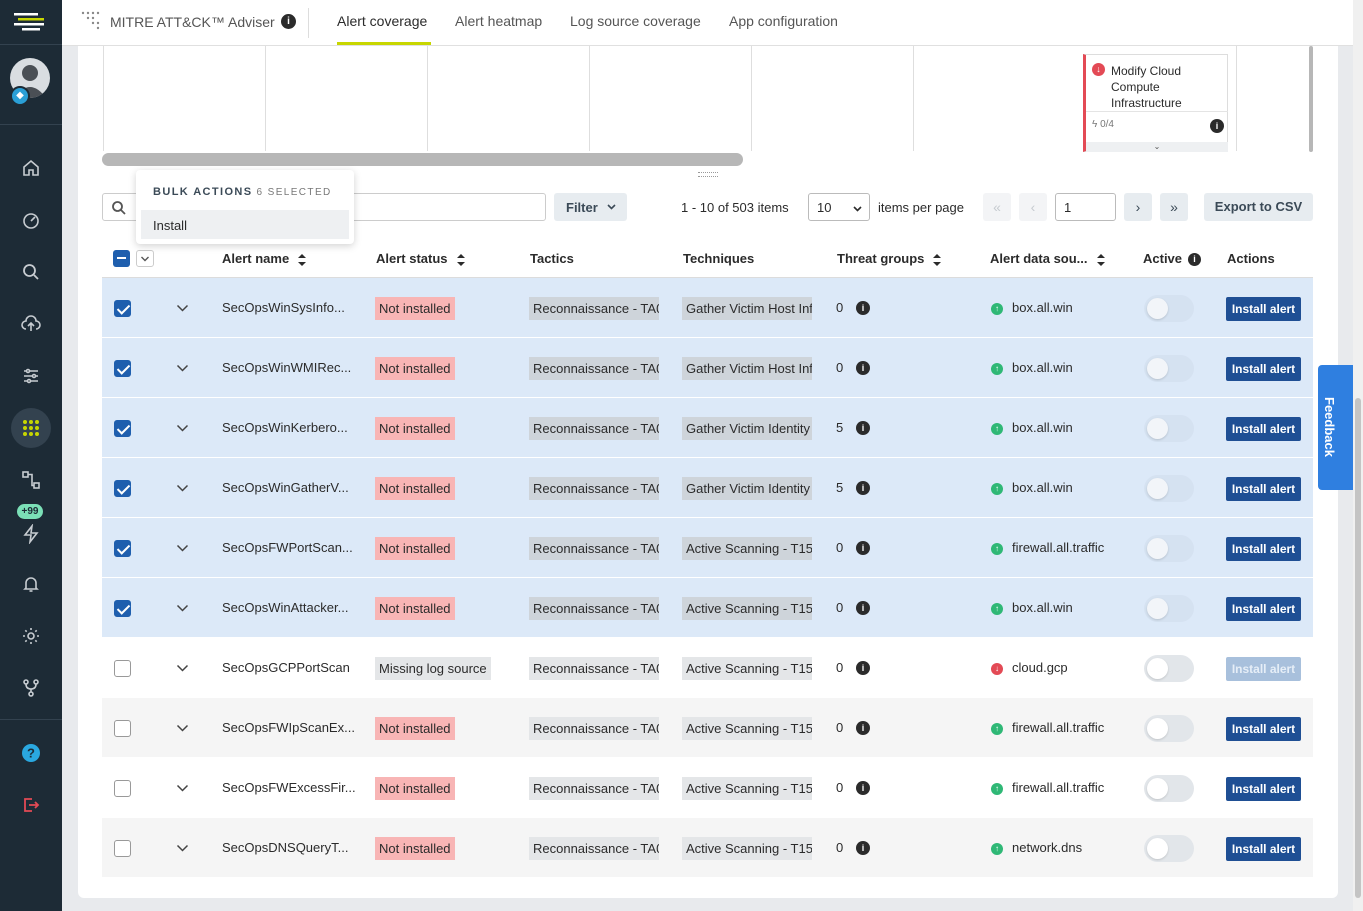 Image resolution: width=1363 pixels, height=911 pixels. Describe the element at coordinates (31, 376) in the screenshot. I see `sliders-icon` at that location.